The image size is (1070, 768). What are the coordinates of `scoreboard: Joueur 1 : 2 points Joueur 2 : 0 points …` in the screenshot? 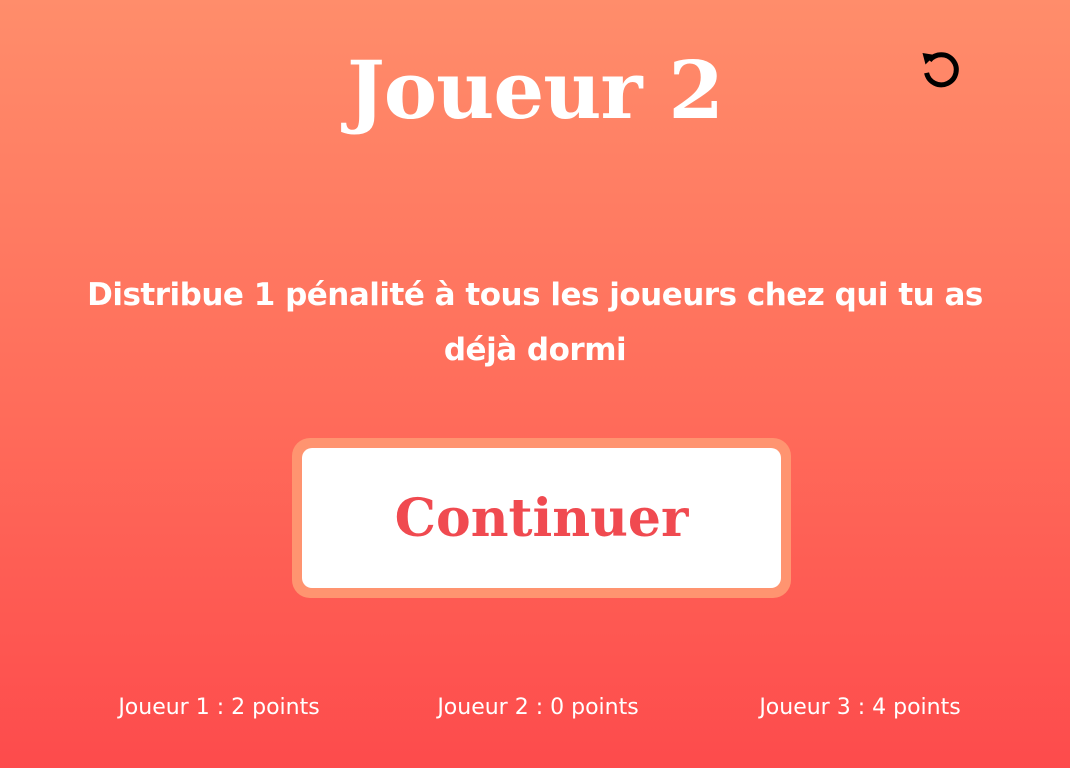 It's located at (535, 708).